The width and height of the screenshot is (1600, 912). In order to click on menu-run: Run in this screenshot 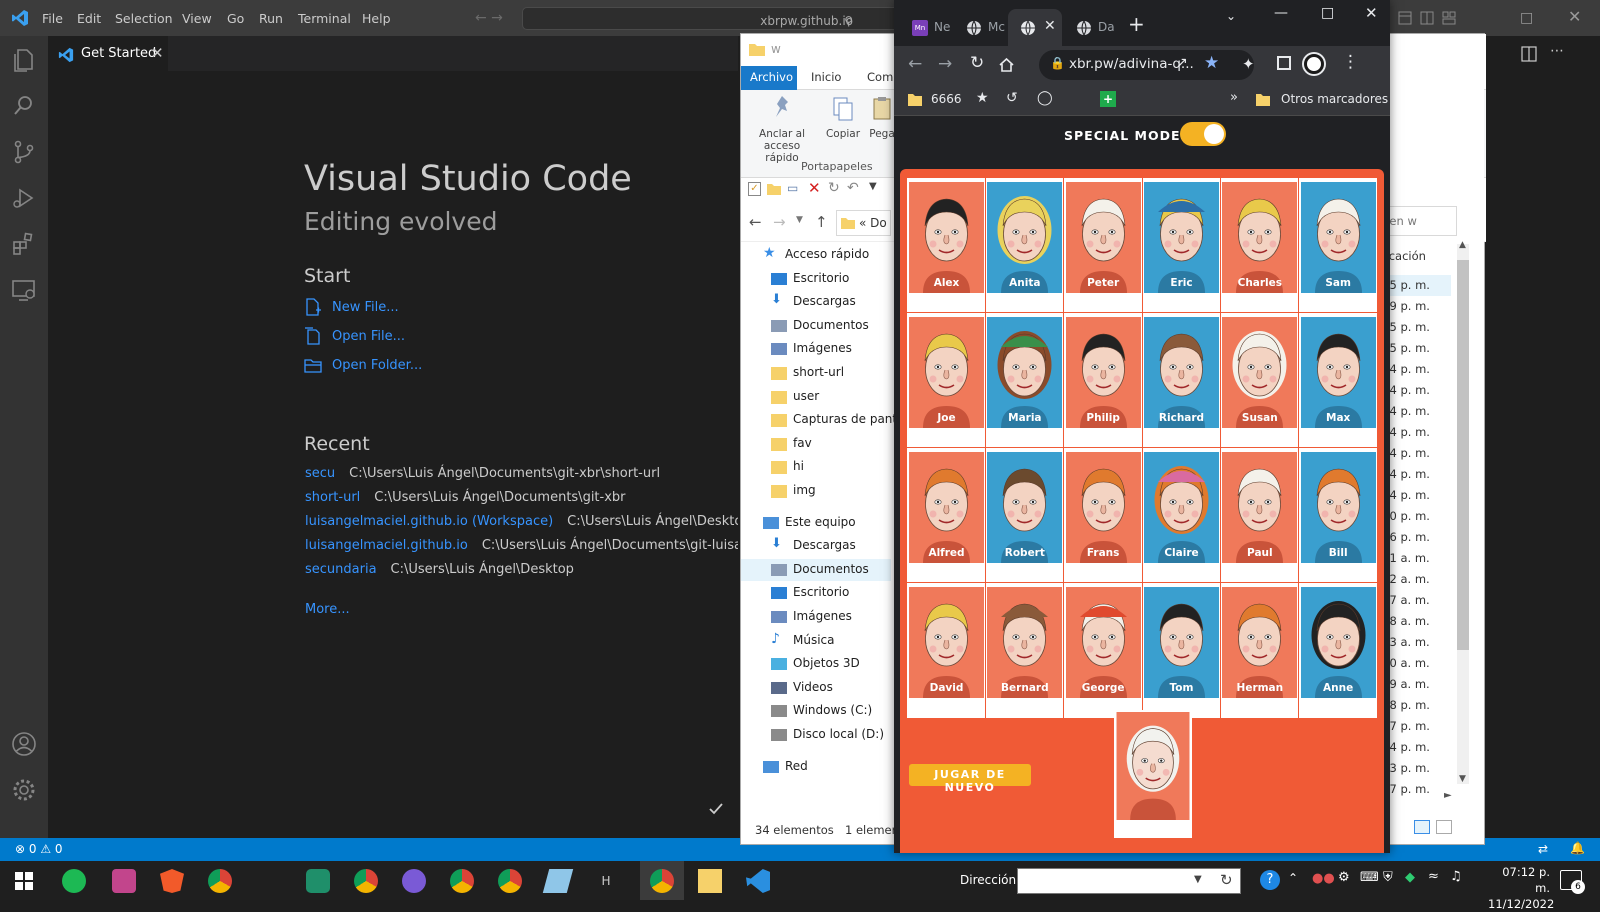, I will do `click(271, 18)`.